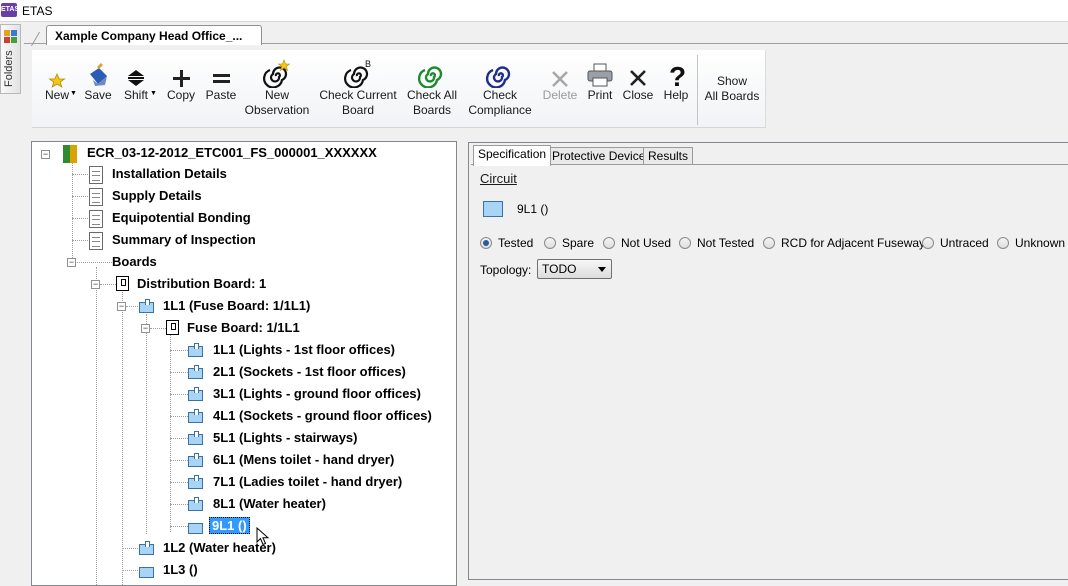  I want to click on radio-not-used: Not Used, so click(637, 243).